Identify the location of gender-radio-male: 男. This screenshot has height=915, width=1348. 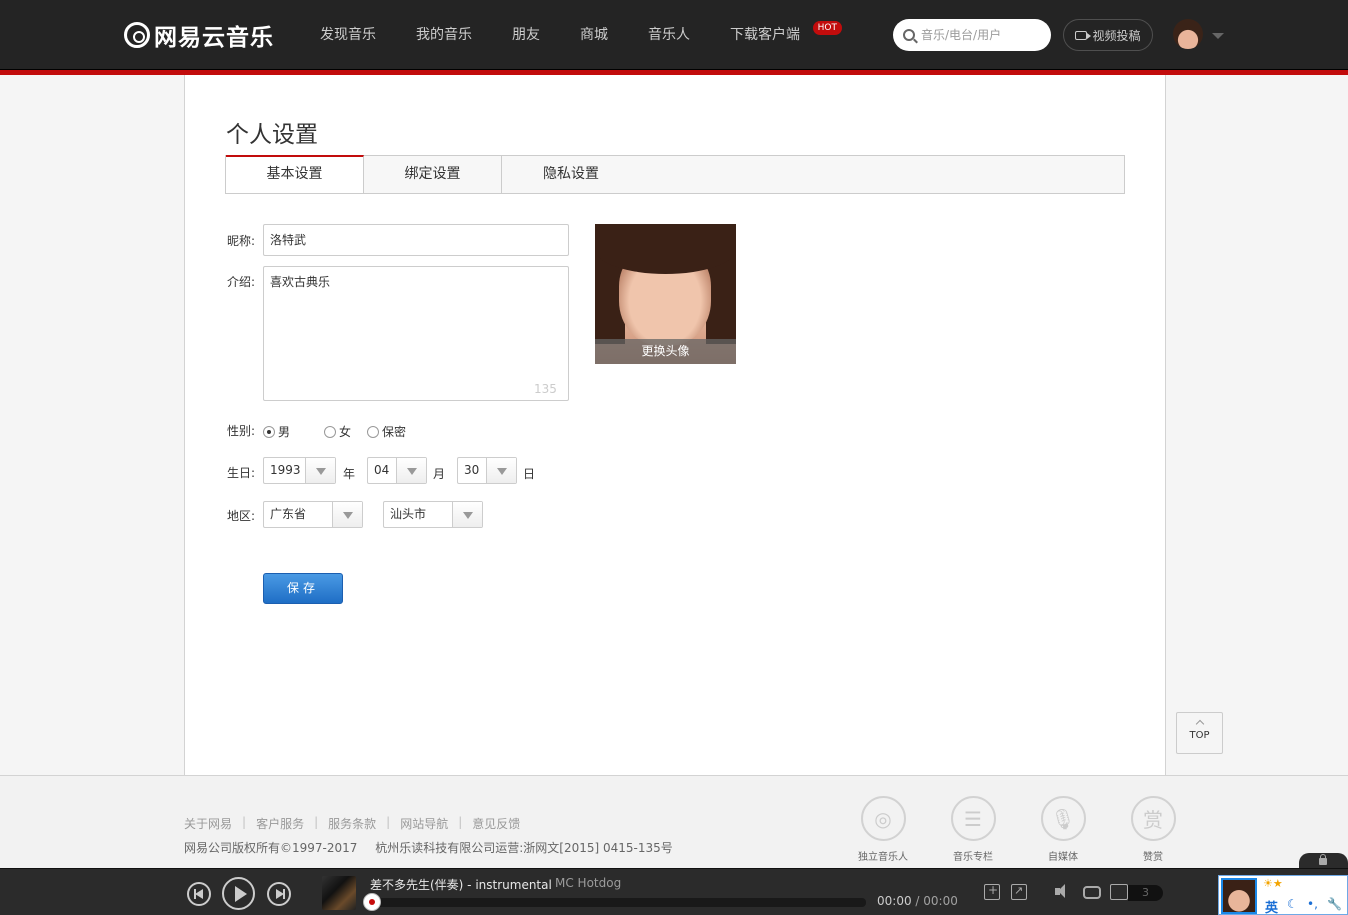
(276, 431).